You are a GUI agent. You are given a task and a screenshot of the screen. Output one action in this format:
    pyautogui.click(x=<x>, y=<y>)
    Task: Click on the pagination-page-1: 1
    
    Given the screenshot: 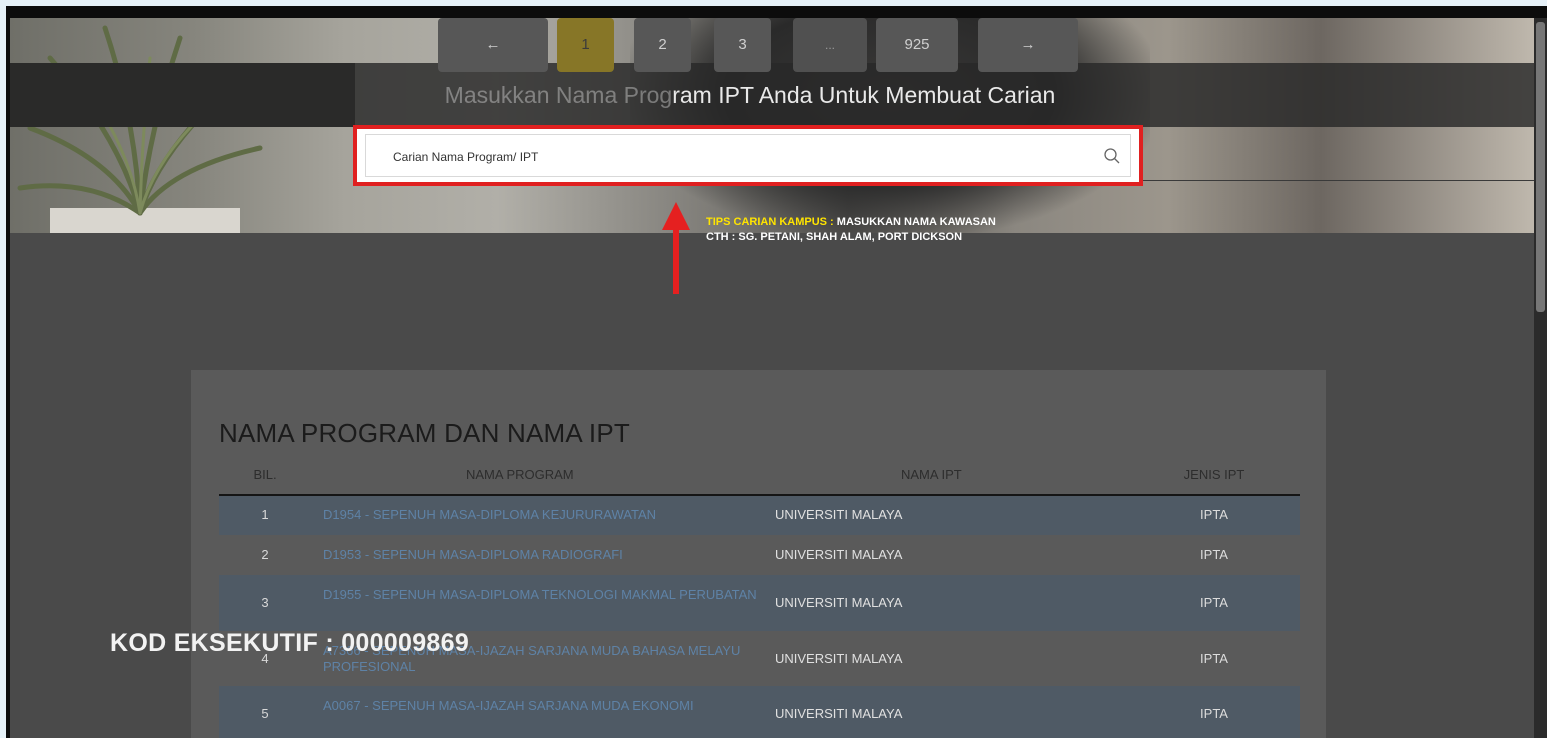 What is the action you would take?
    pyautogui.click(x=585, y=45)
    